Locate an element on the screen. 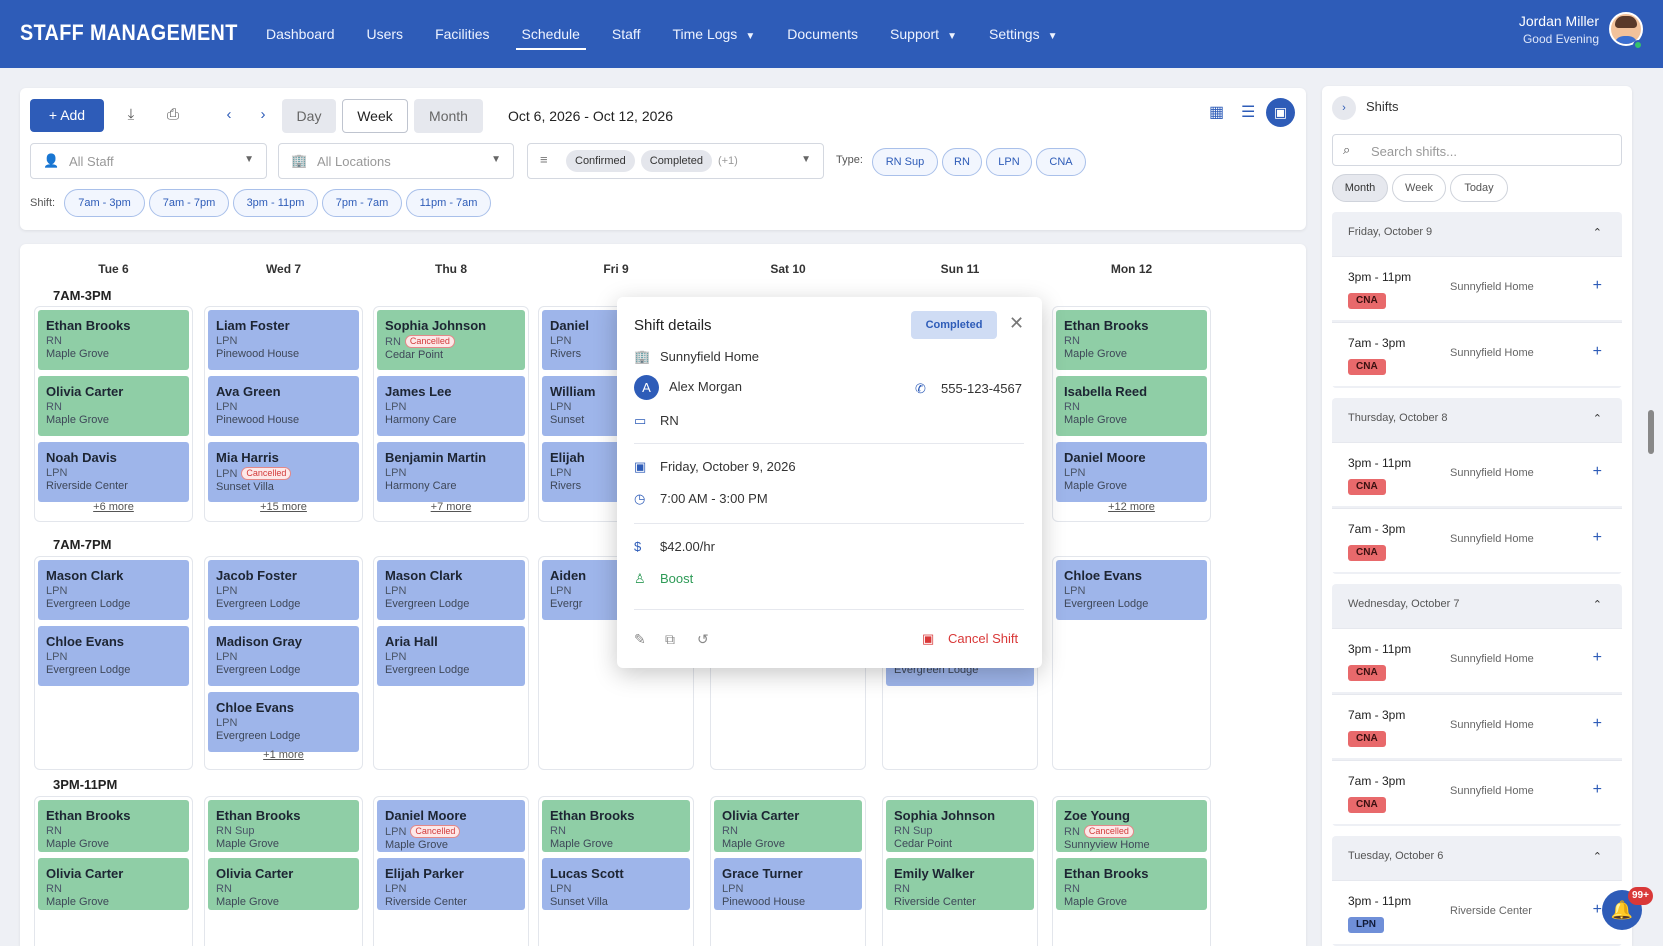 Image resolution: width=1663 pixels, height=946 pixels. shift-card: Madison Gray LPN Evergreen Lodge is located at coordinates (283, 656).